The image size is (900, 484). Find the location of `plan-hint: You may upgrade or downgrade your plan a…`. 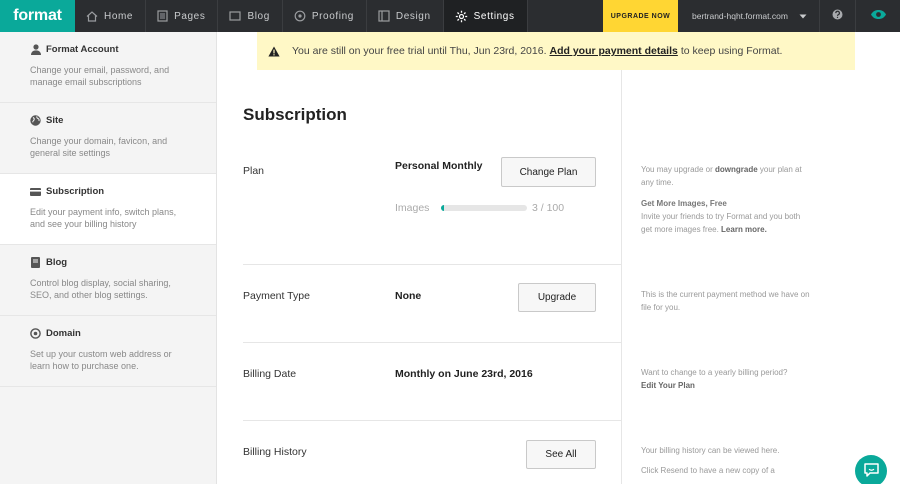

plan-hint: You may upgrade or downgrade your plan a… is located at coordinates (727, 176).